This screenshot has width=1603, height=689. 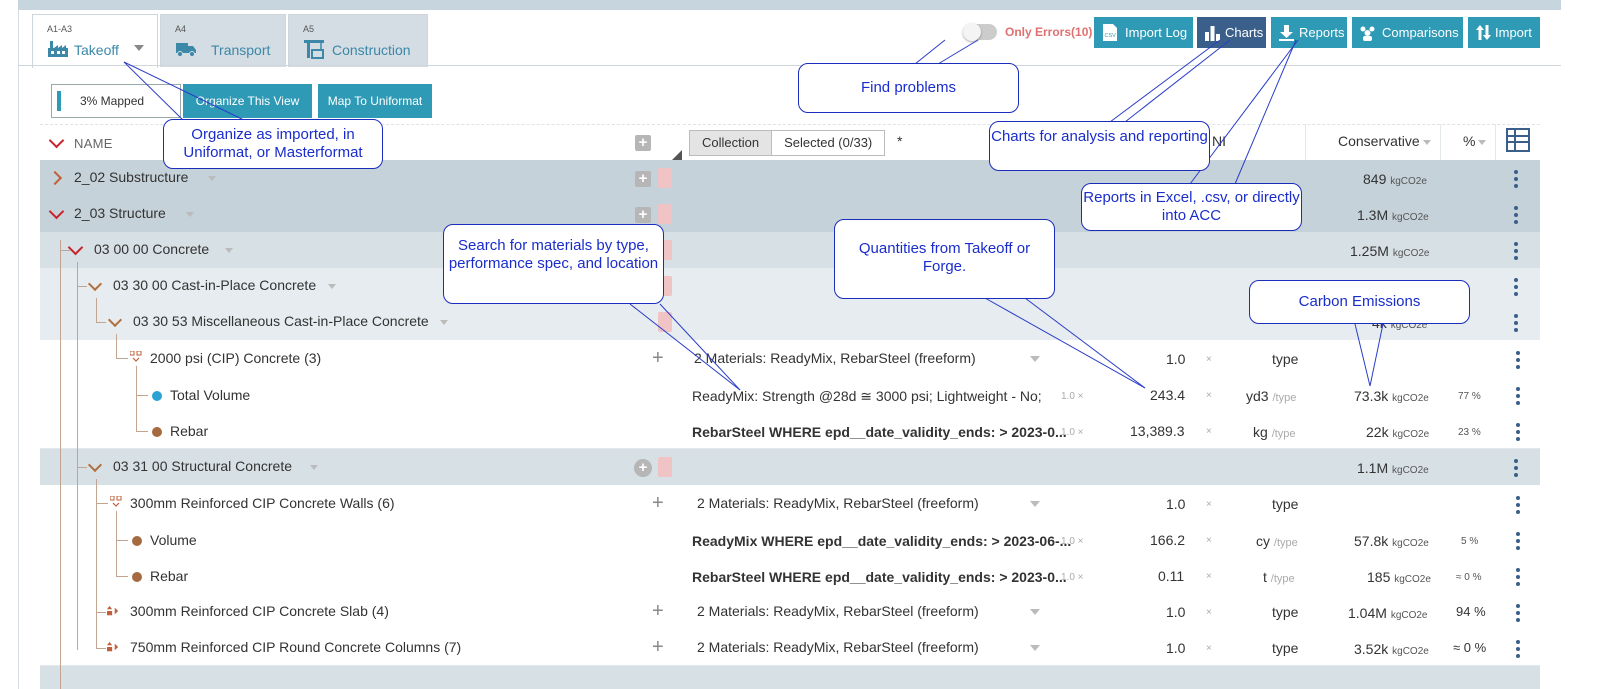 What do you see at coordinates (136, 356) in the screenshot?
I see `assembly-icon` at bounding box center [136, 356].